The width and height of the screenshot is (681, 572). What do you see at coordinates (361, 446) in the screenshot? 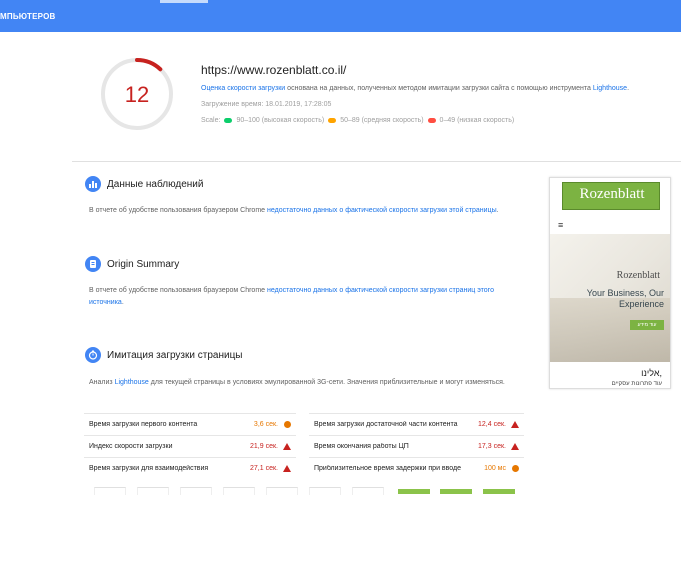
I see `metric-label: Время окончания работы ЦП` at bounding box center [361, 446].